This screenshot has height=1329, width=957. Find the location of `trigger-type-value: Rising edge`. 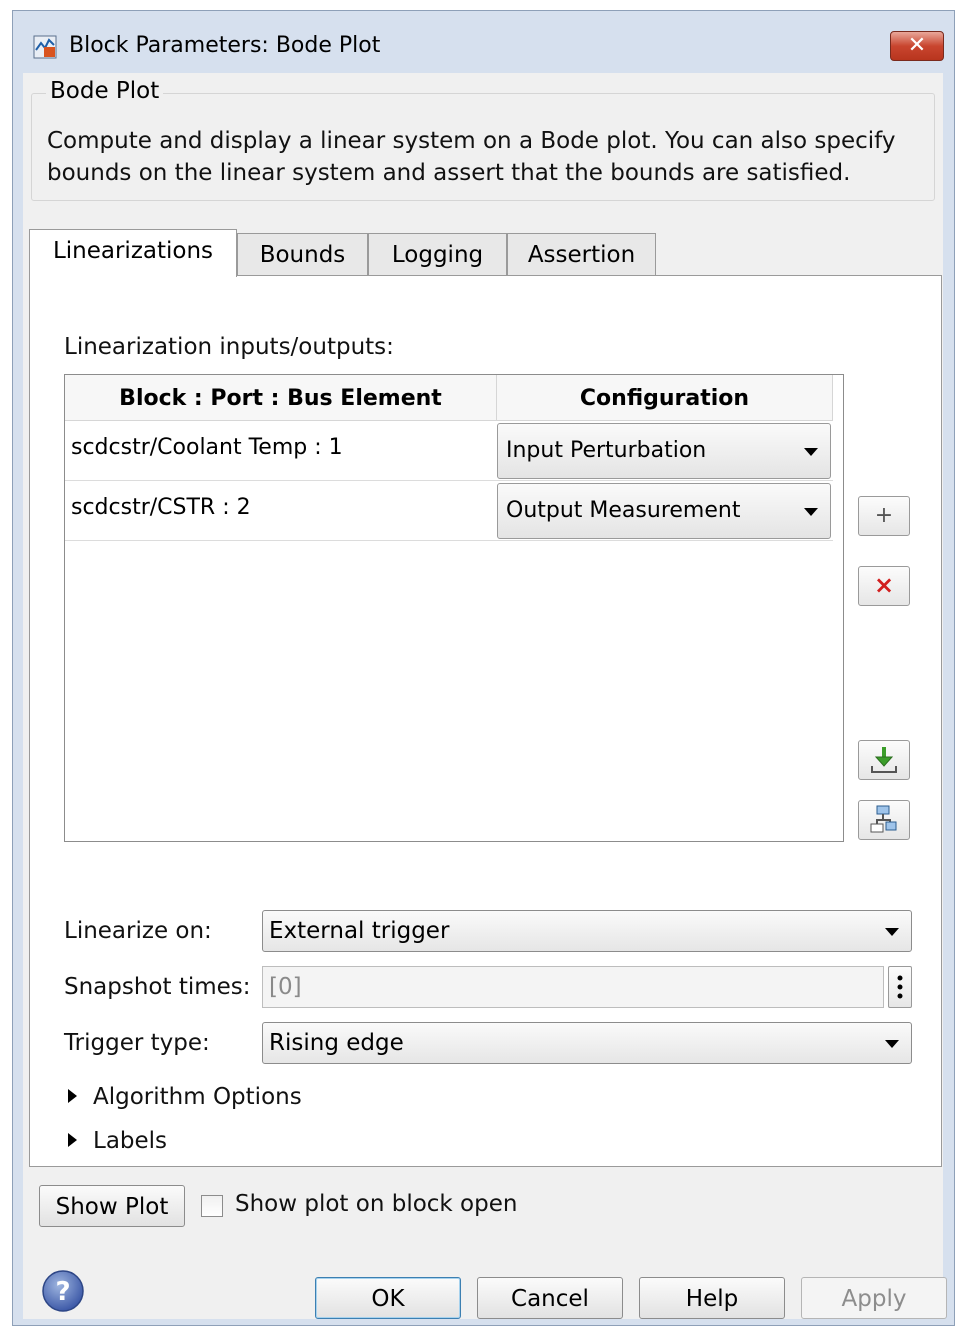

trigger-type-value: Rising edge is located at coordinates (336, 1043).